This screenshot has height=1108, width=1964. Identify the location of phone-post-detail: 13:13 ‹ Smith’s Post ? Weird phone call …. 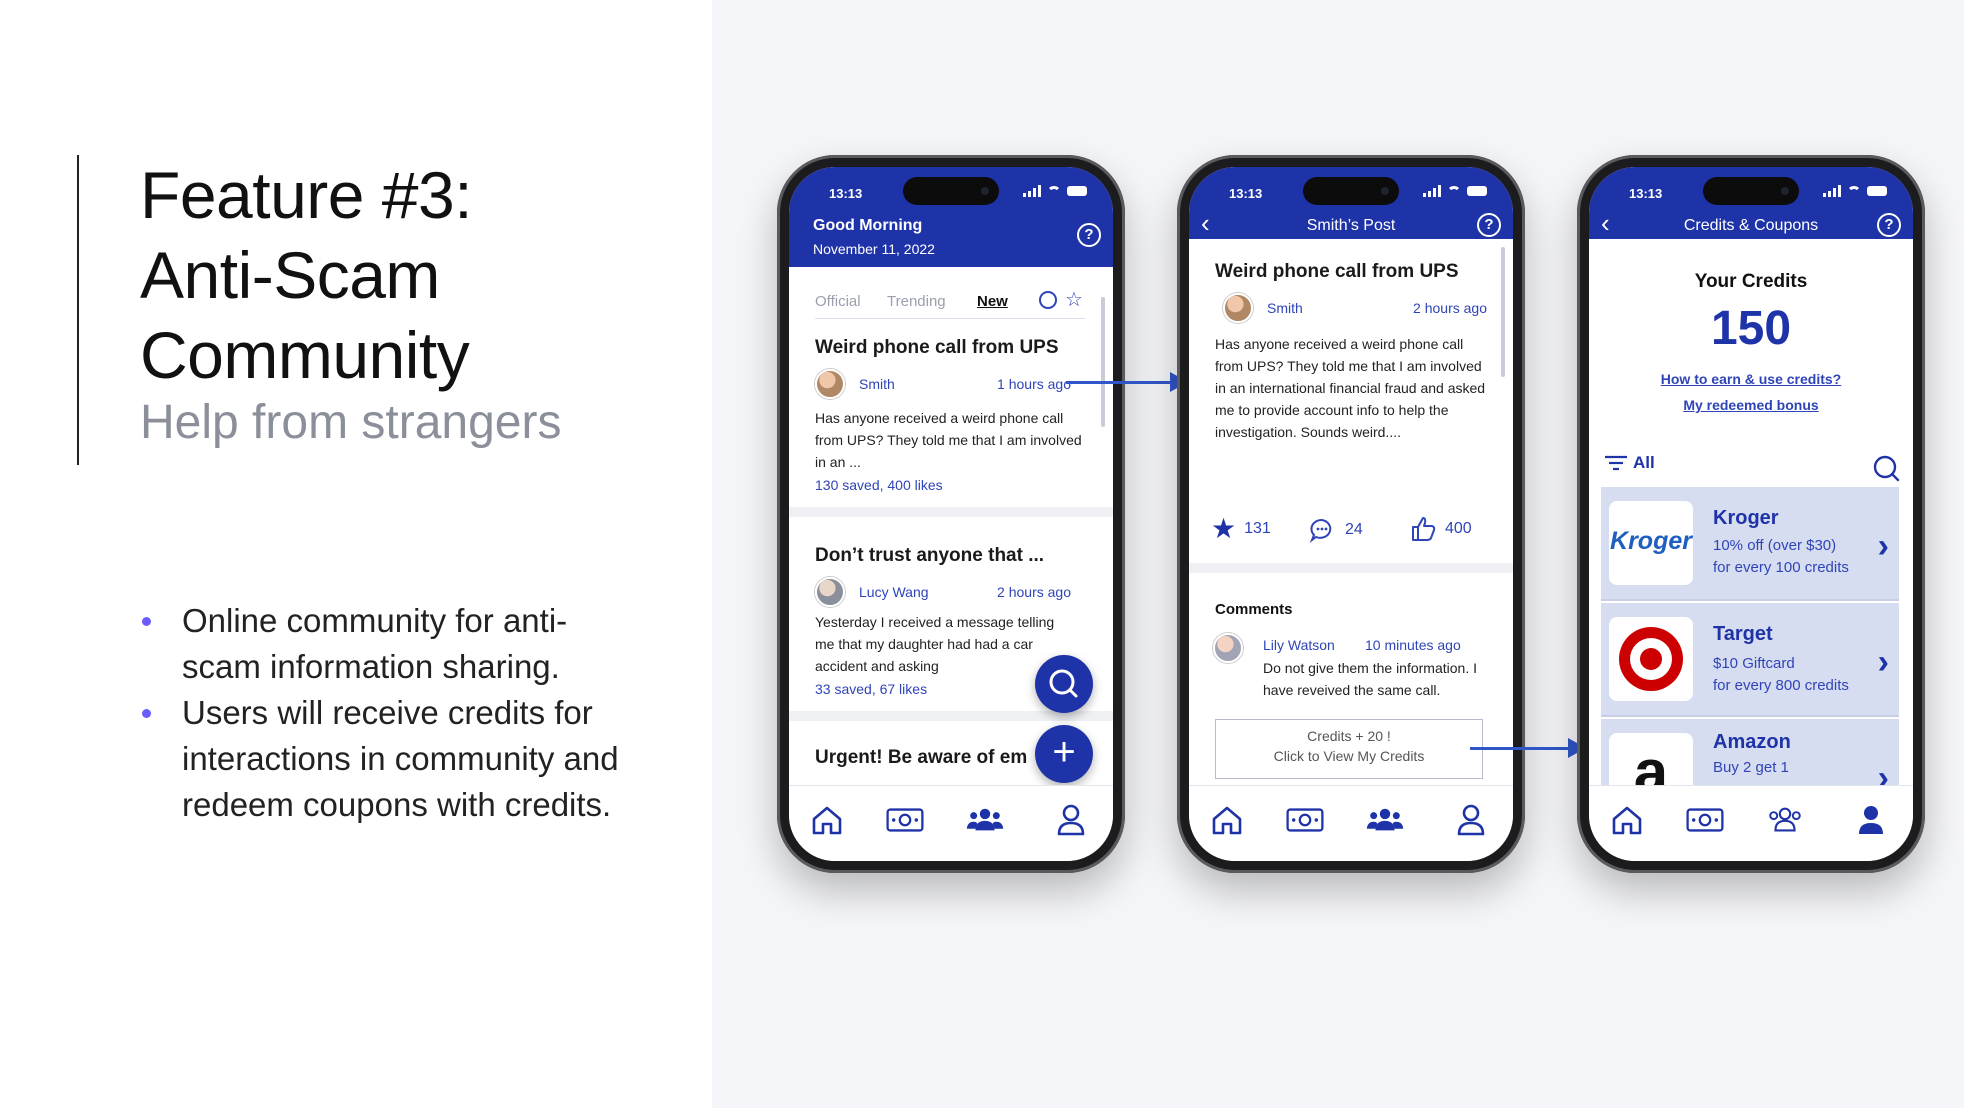
(1351, 514).